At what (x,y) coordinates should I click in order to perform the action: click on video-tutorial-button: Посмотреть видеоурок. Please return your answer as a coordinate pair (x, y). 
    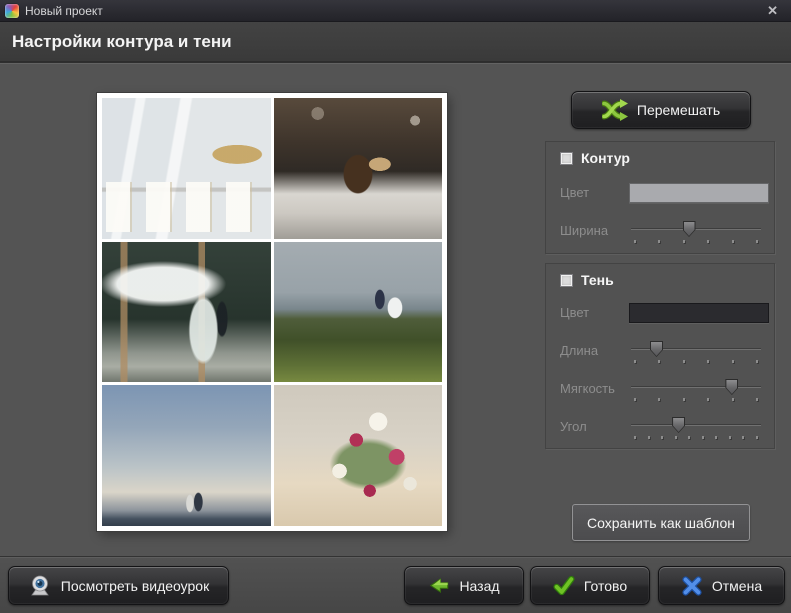
    Looking at the image, I should click on (118, 585).